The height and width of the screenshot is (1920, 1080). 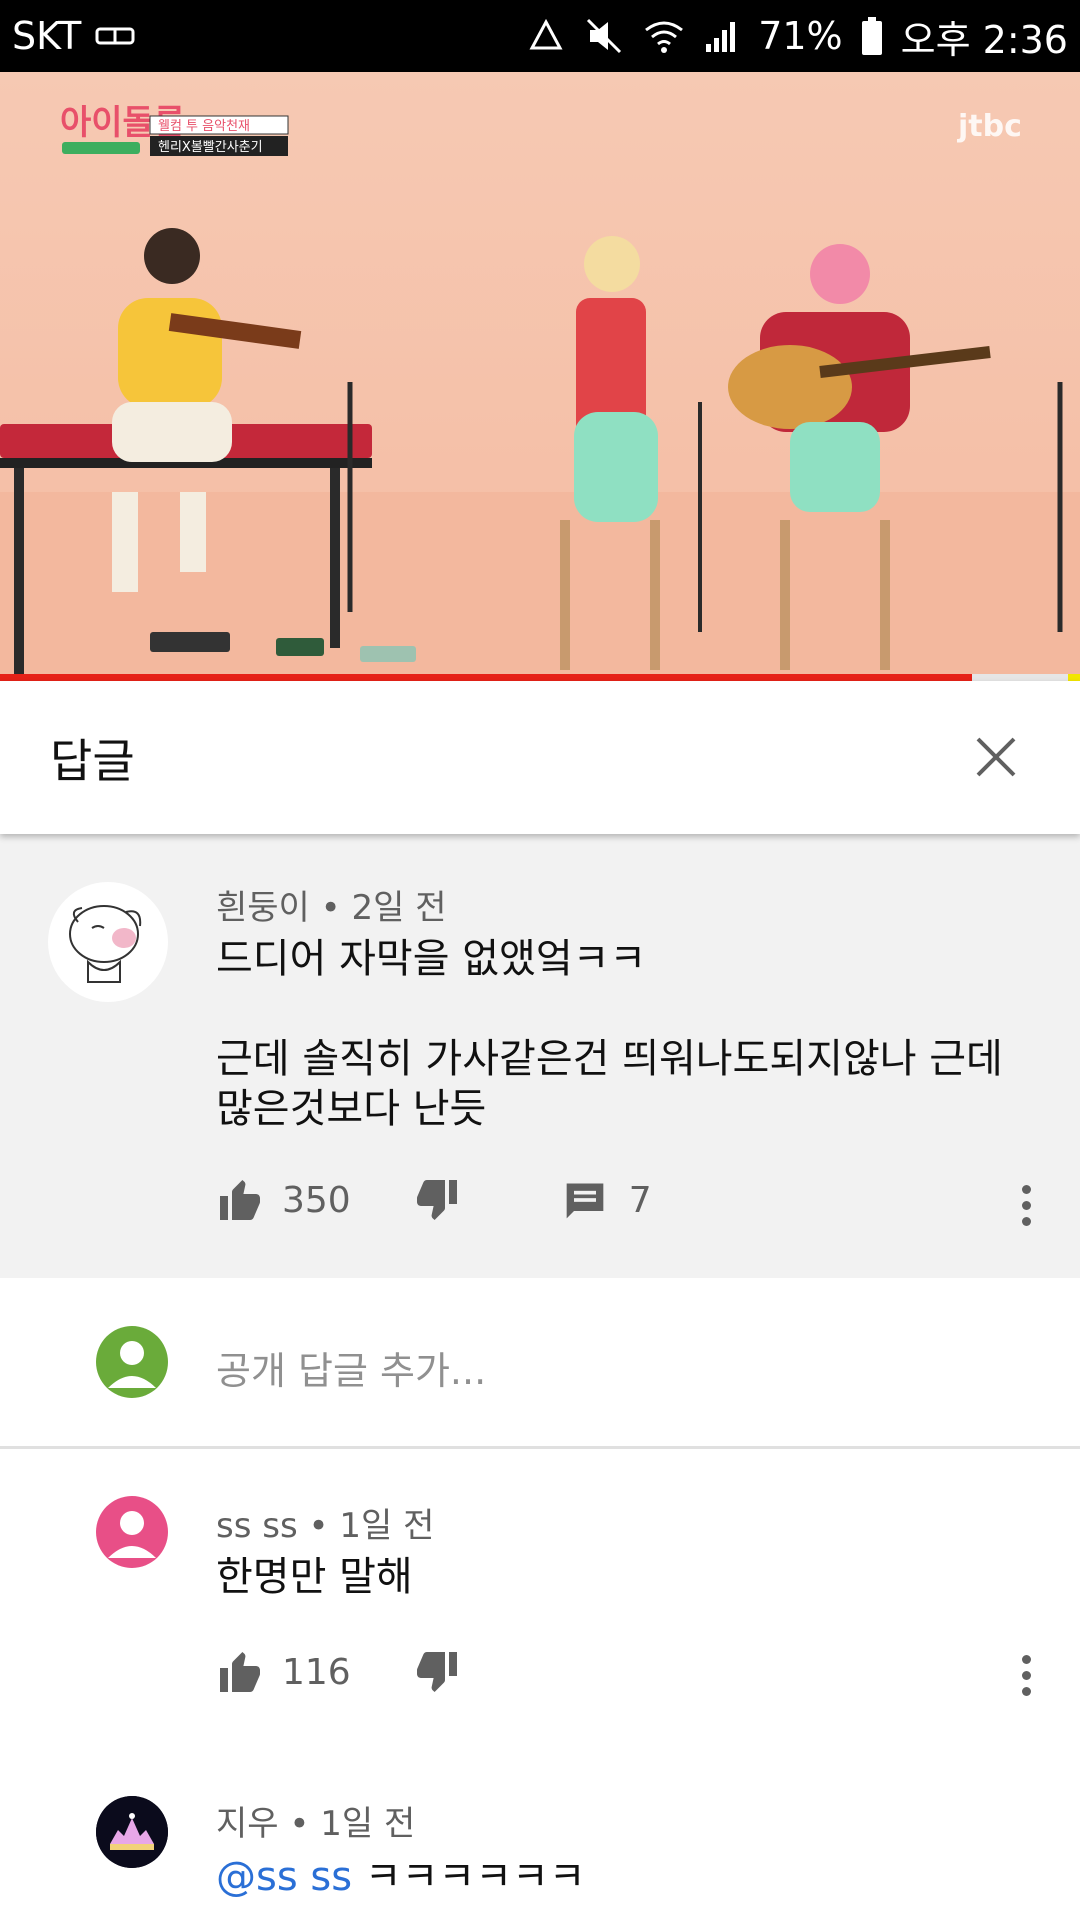 What do you see at coordinates (604, 36) in the screenshot?
I see `mute-icon` at bounding box center [604, 36].